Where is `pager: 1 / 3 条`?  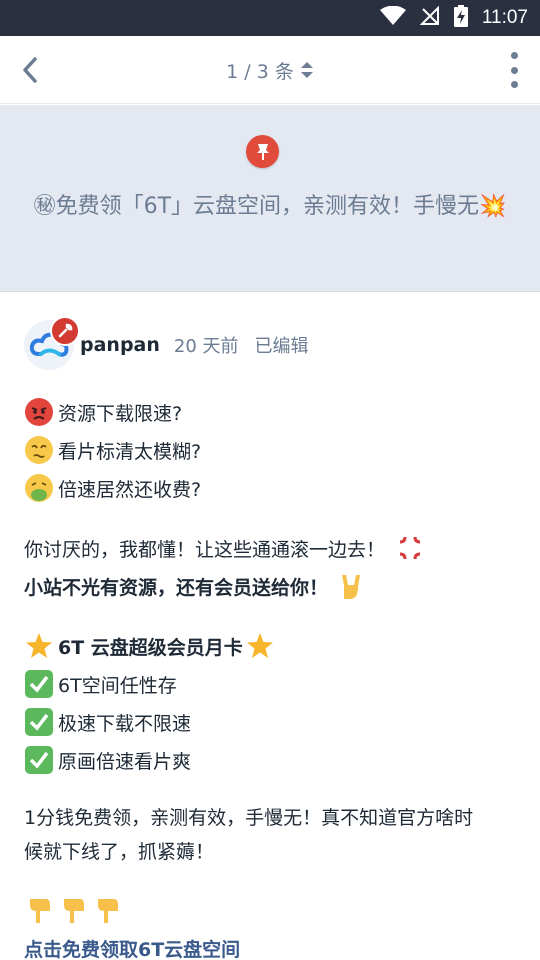
pager: 1 / 3 条 is located at coordinates (270, 70).